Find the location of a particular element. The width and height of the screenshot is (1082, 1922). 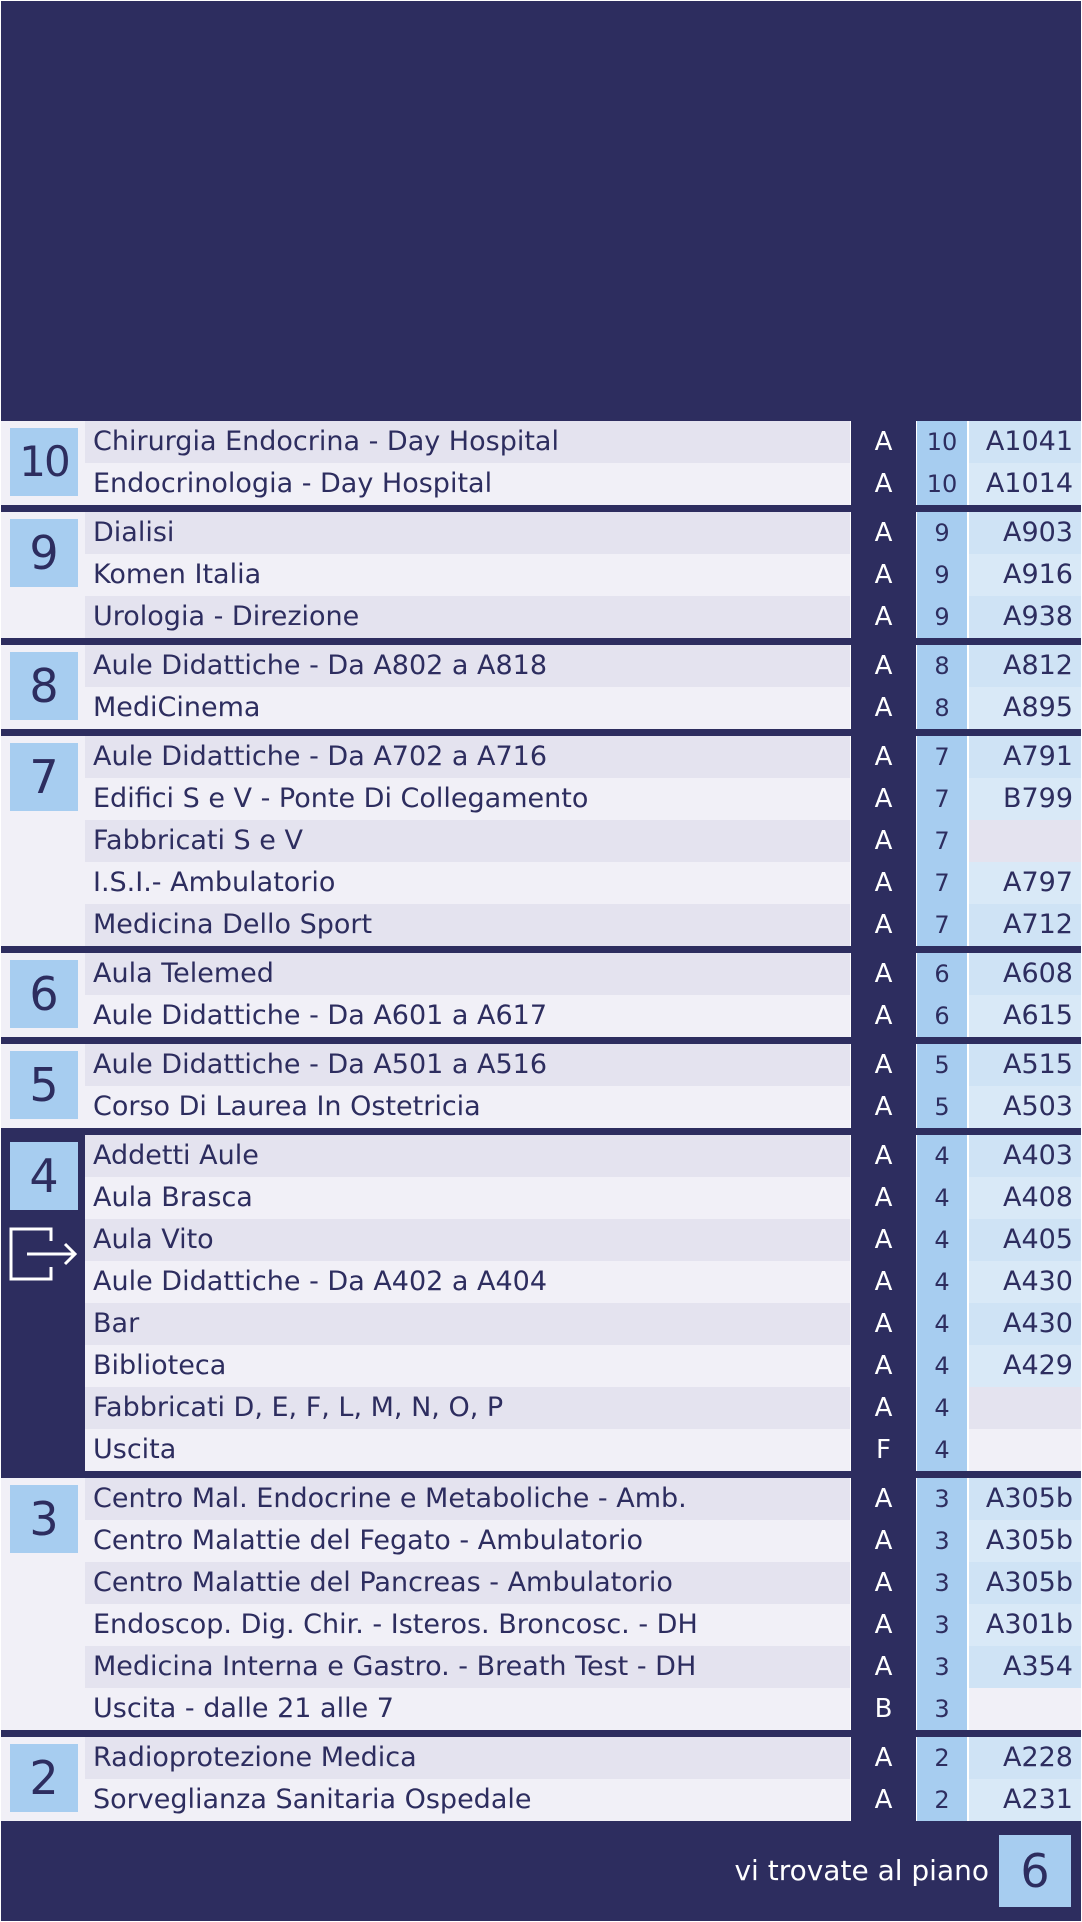

room-code: A791 is located at coordinates (1024, 757).